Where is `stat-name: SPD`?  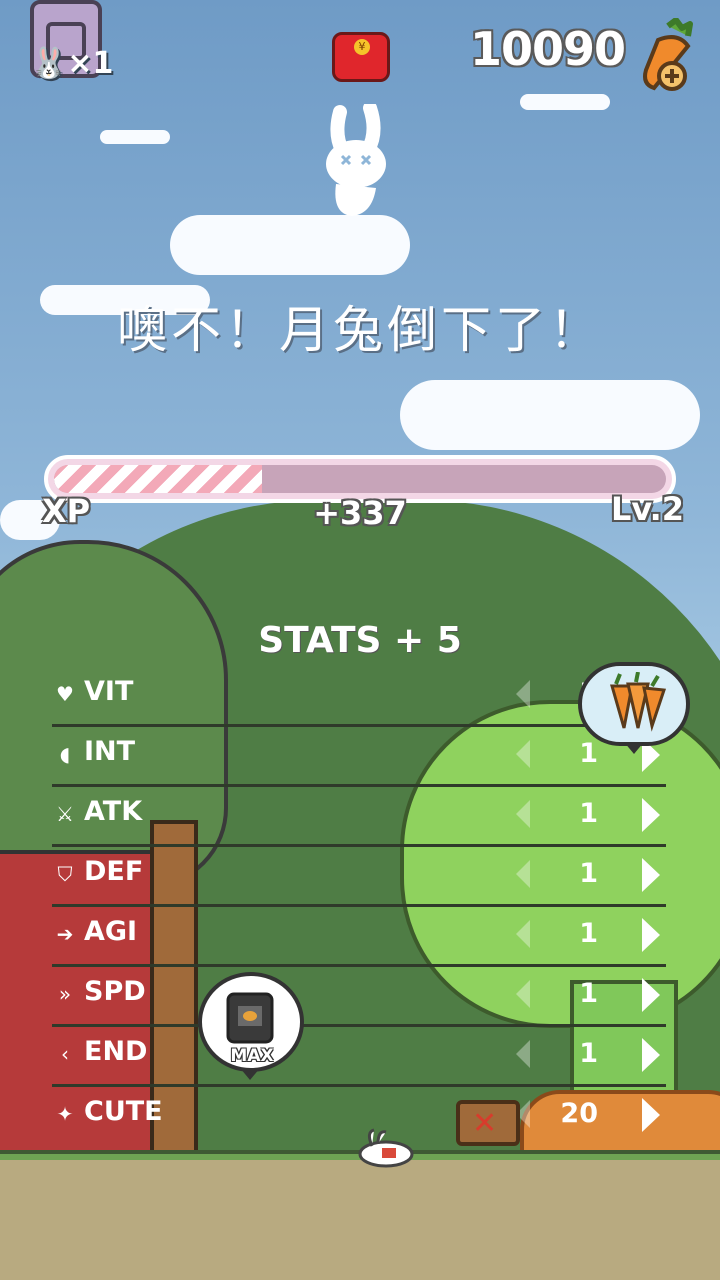 stat-name: SPD is located at coordinates (115, 991).